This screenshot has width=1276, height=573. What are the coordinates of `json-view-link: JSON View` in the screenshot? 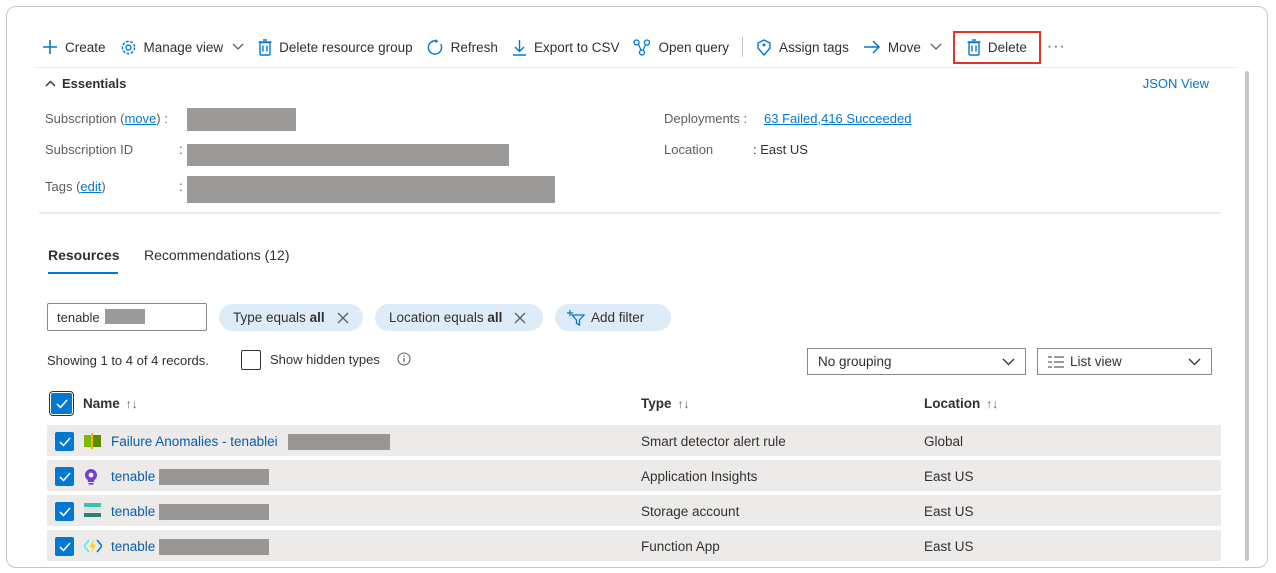 It's located at (1176, 83).